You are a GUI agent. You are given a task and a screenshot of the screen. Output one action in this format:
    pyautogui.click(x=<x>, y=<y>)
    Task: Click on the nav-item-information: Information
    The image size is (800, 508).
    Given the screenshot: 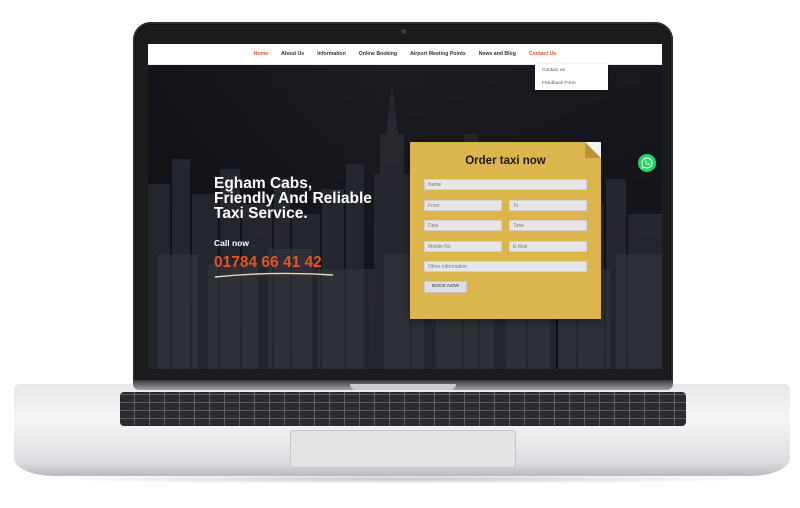 What is the action you would take?
    pyautogui.click(x=331, y=54)
    